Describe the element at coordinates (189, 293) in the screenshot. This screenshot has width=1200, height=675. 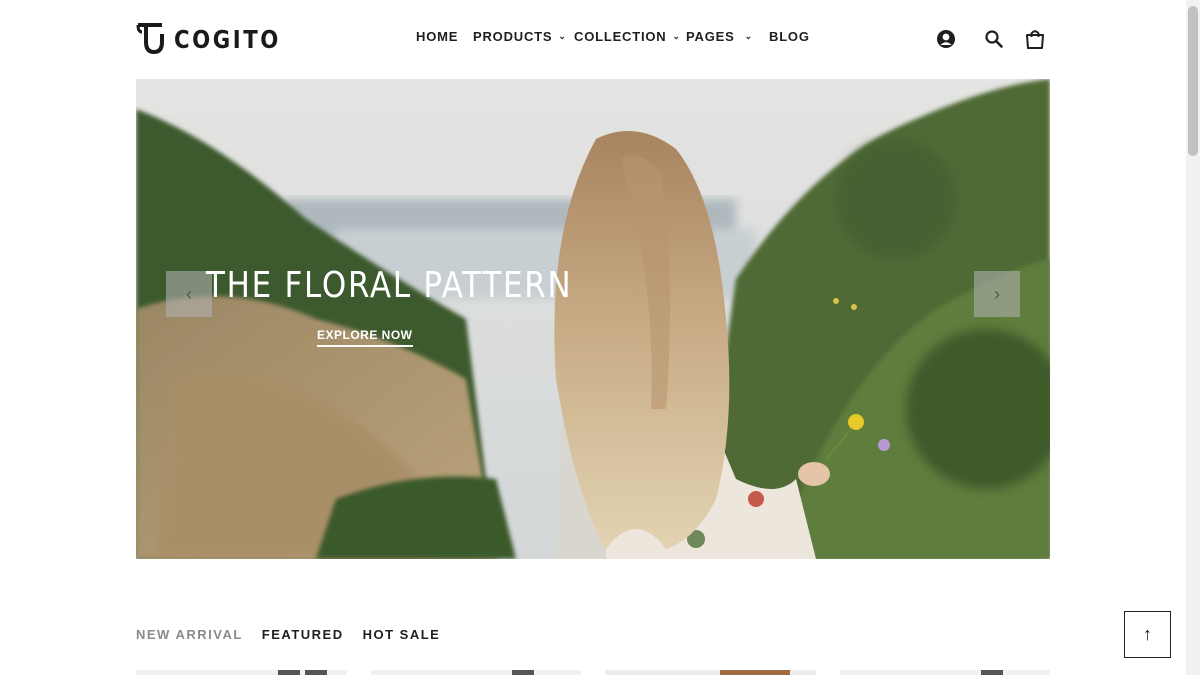
I see `chevron-left-icon: ‹` at that location.